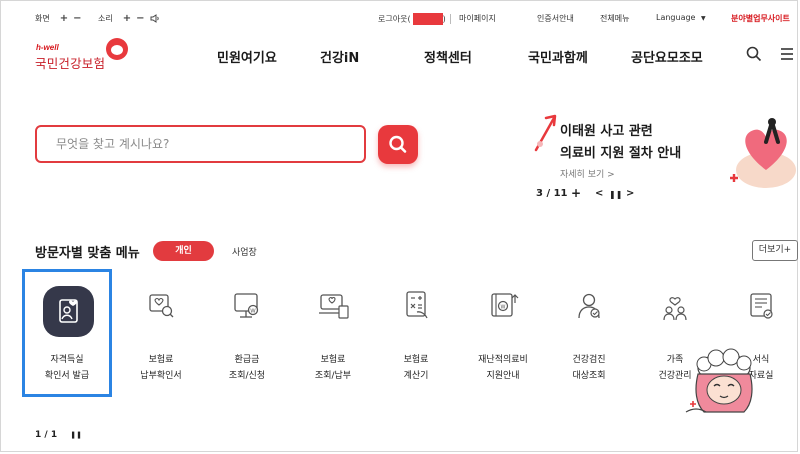 This screenshot has width=800, height=454. I want to click on service-label-line1: 건강검진, so click(589, 360).